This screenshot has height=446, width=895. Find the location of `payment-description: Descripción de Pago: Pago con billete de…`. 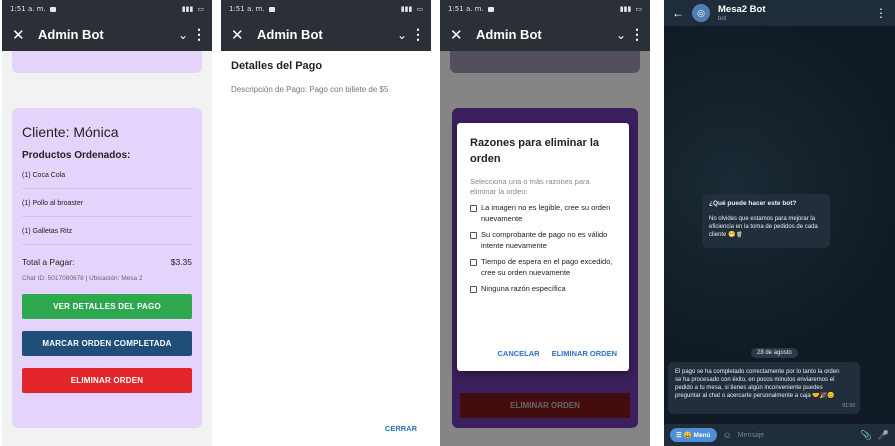

payment-description: Descripción de Pago: Pago con billete de… is located at coordinates (310, 89).